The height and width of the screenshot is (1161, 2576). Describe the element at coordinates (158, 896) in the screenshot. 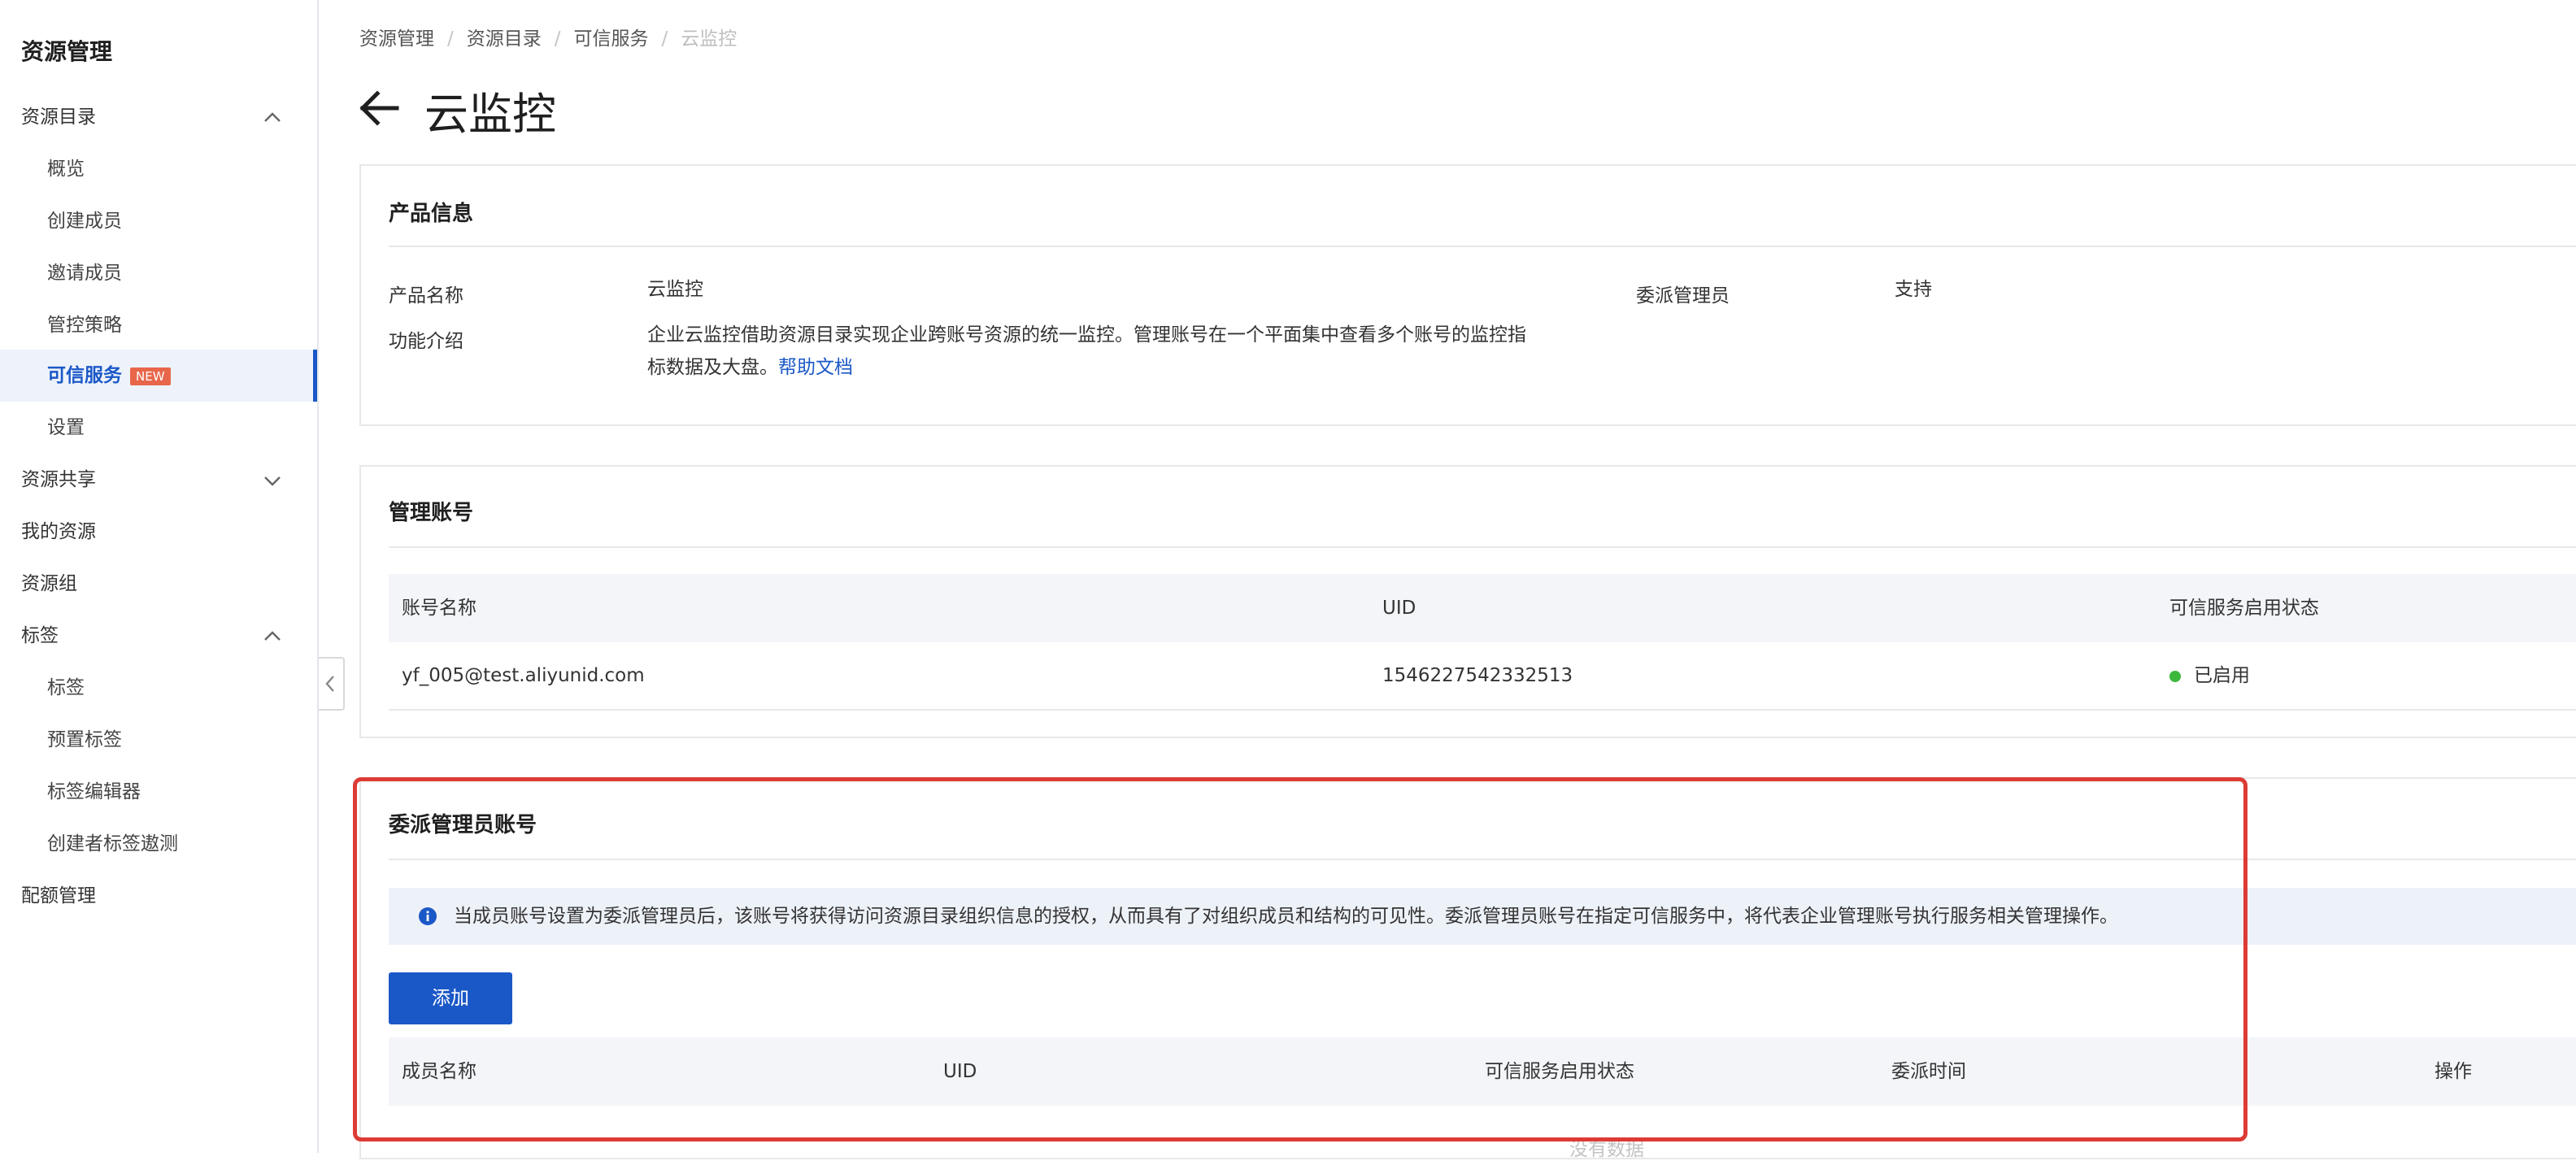

I see `sidebar-item-quota: 配额管理` at that location.